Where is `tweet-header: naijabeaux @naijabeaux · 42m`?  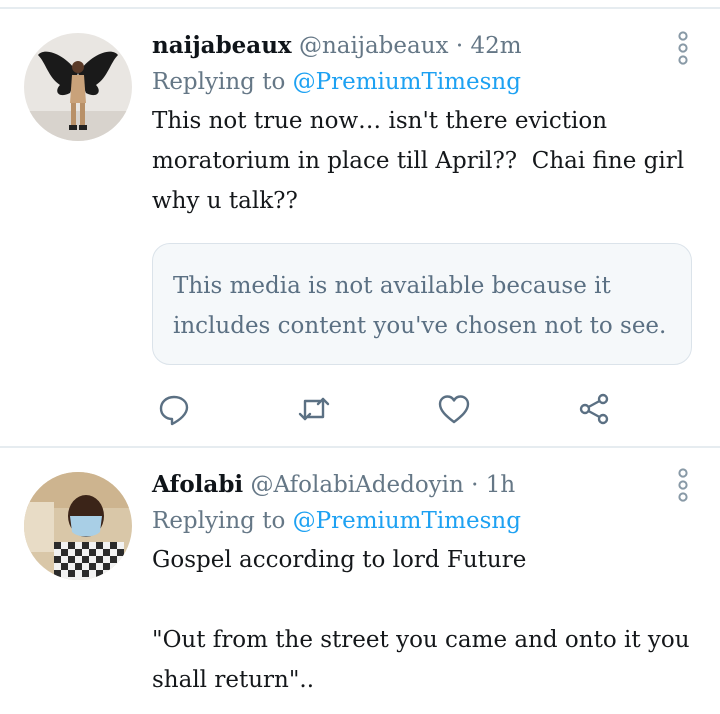
tweet-header: naijabeaux @naijabeaux · 42m is located at coordinates (423, 46).